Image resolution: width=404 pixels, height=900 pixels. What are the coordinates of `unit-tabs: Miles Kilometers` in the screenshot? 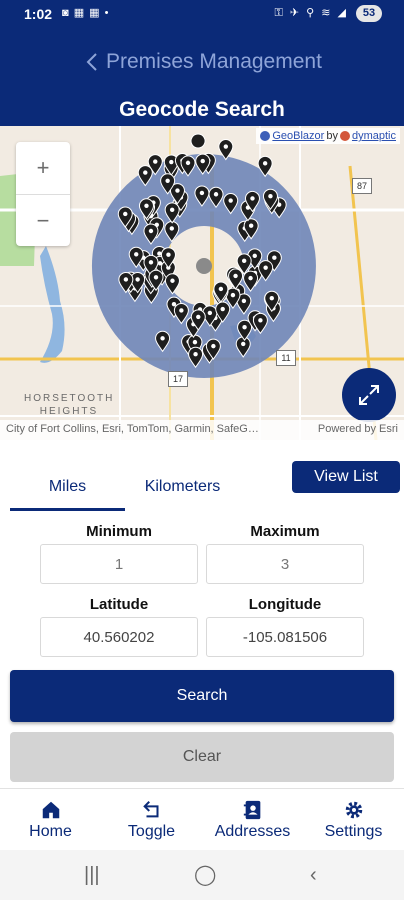 It's located at (125, 489).